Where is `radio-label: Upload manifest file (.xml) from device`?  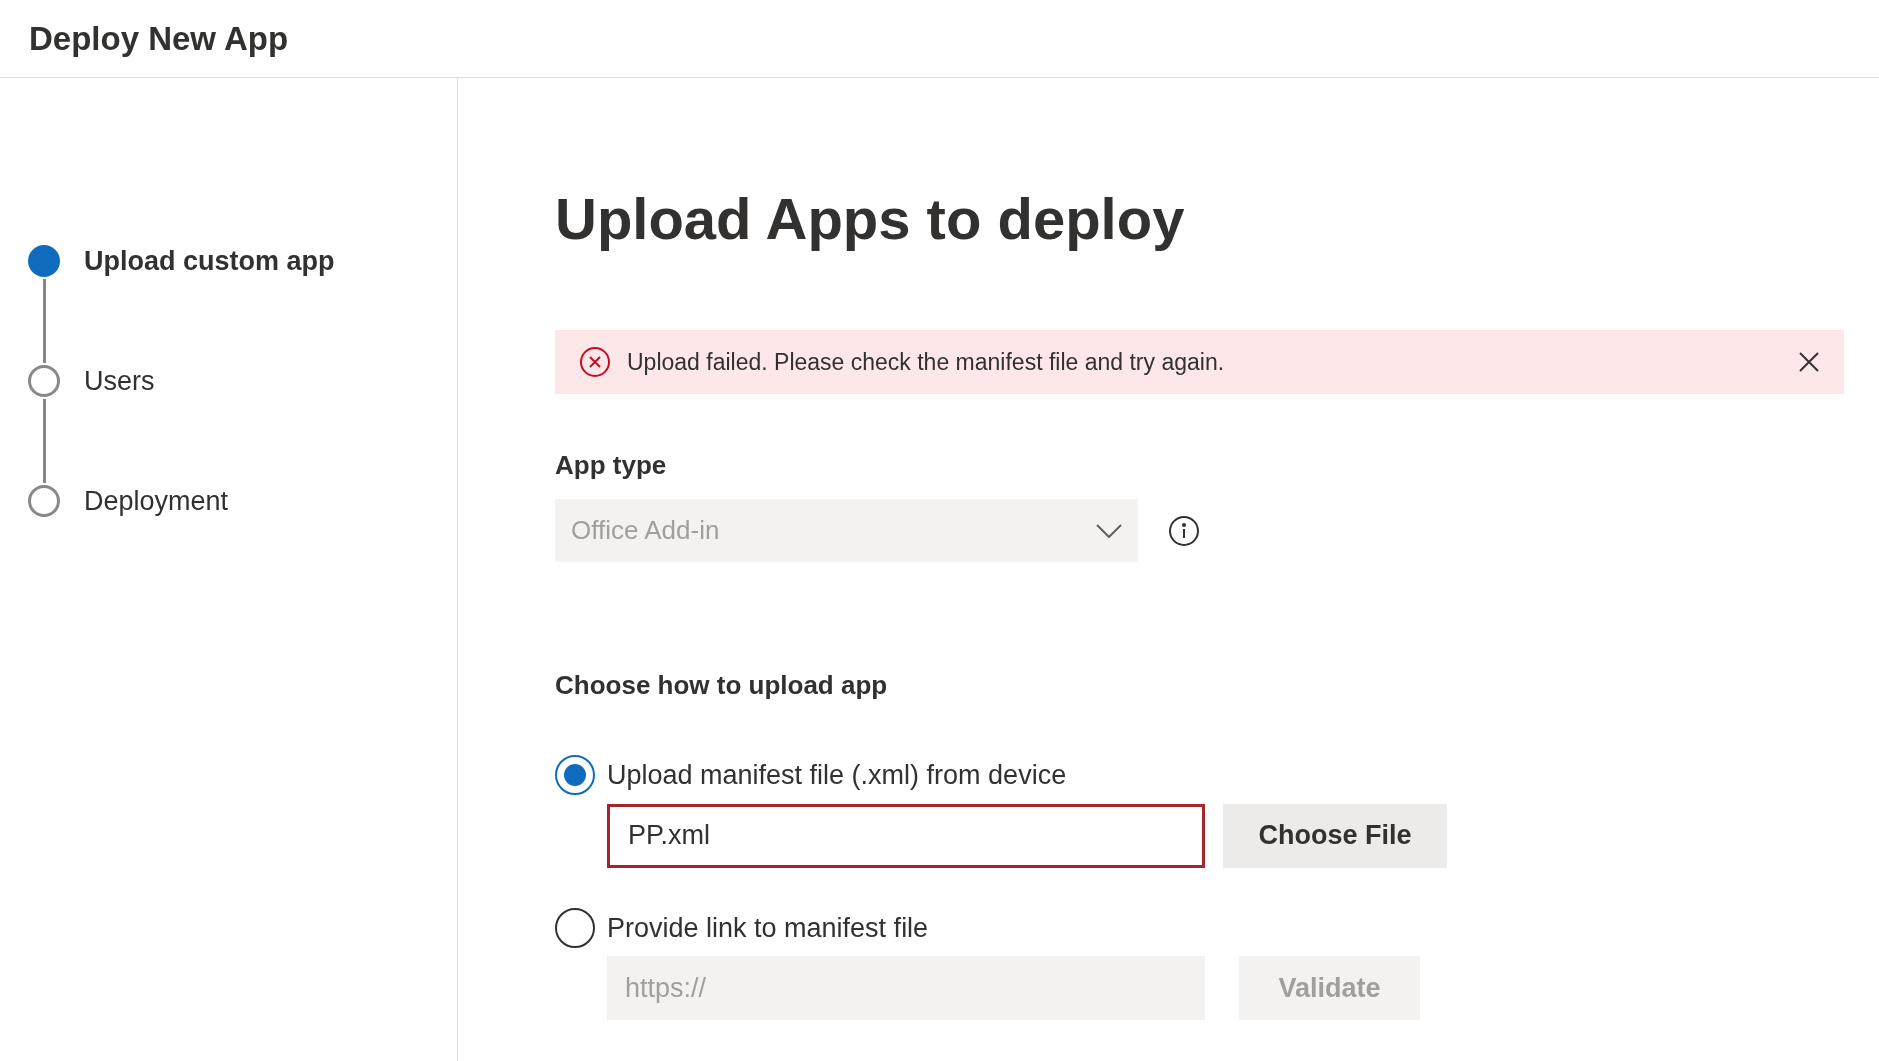 radio-label: Upload manifest file (.xml) from device is located at coordinates (837, 775).